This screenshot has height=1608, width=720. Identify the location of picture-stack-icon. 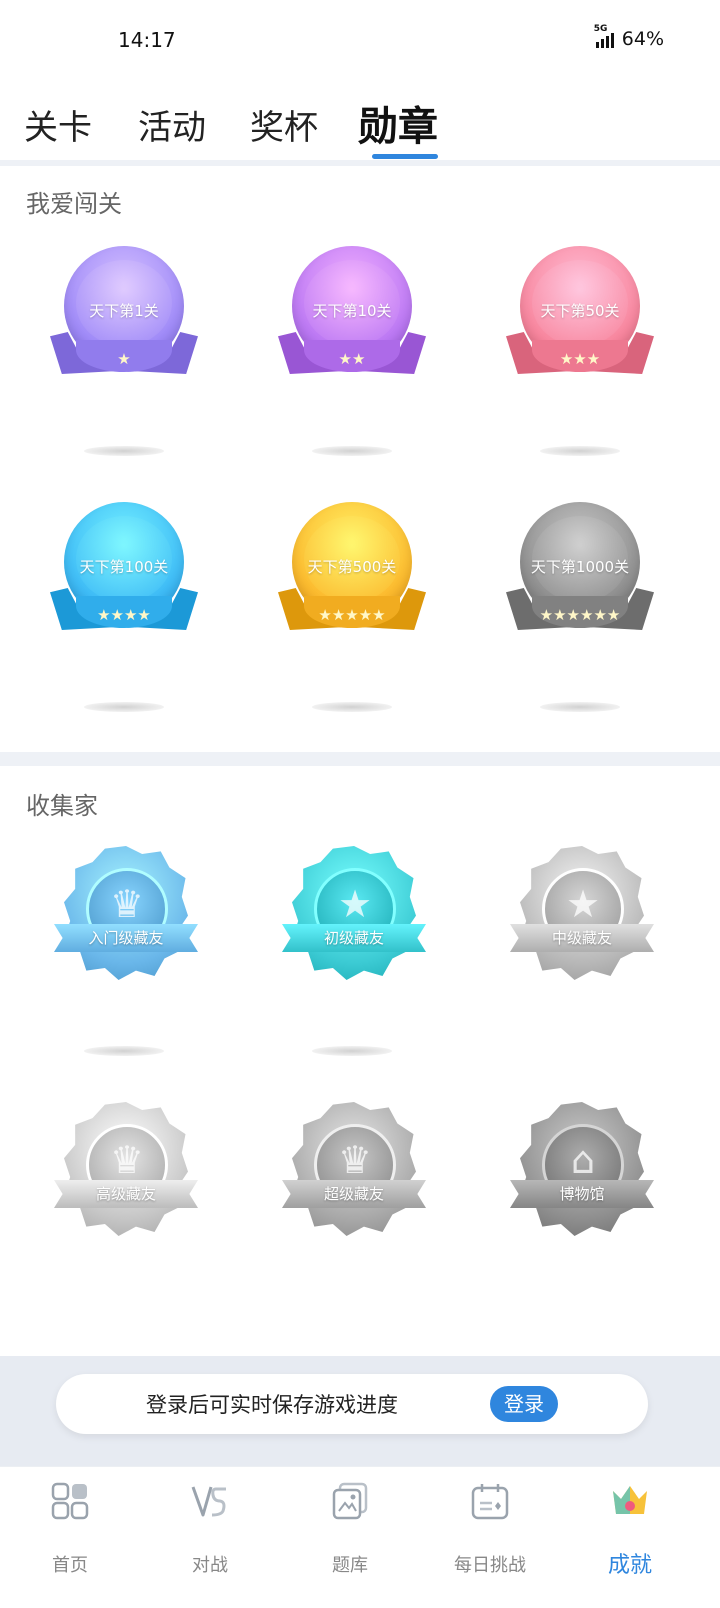
(350, 1501).